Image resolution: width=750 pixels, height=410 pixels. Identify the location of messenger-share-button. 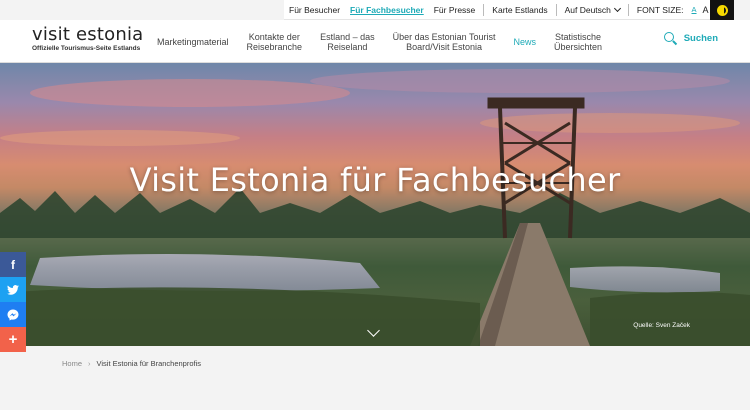
(13, 314).